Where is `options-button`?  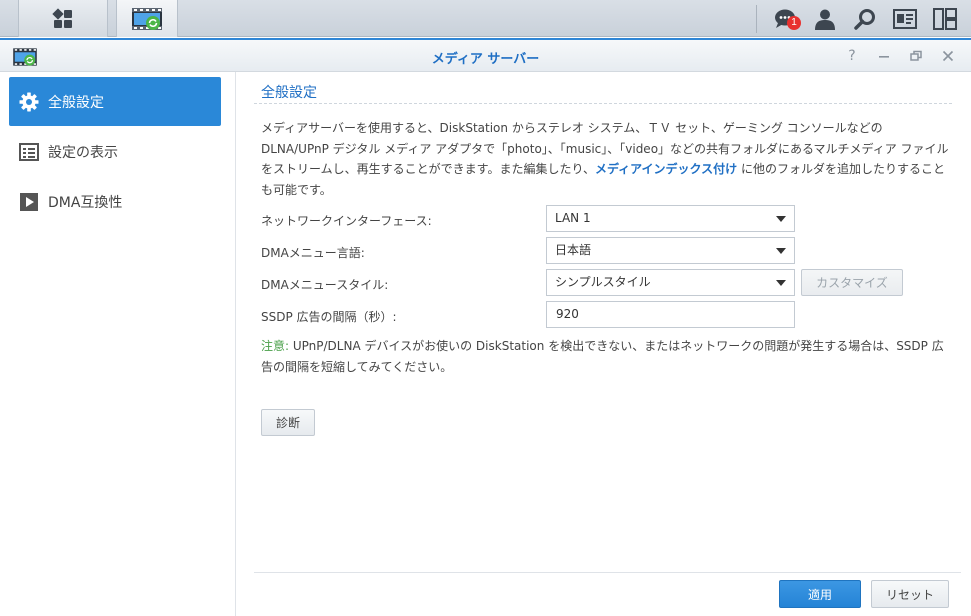
options-button is located at coordinates (905, 18).